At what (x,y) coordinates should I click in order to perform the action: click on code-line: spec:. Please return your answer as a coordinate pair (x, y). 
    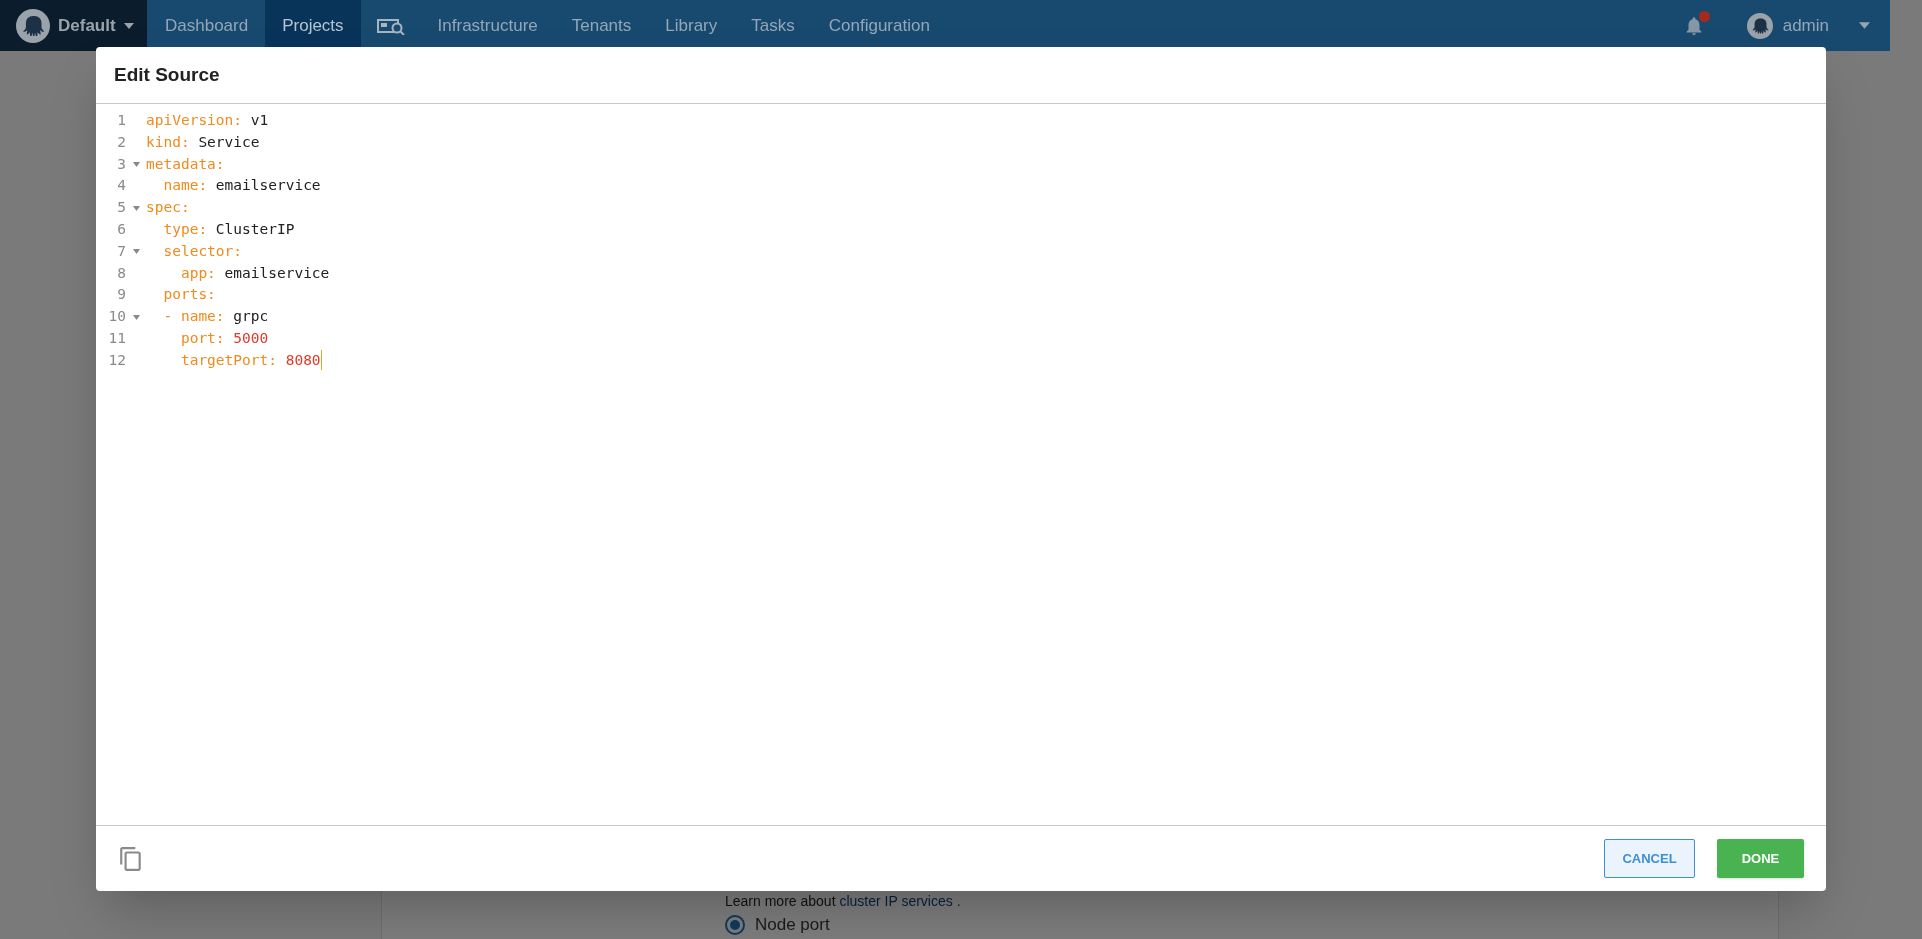
    Looking at the image, I should click on (168, 208).